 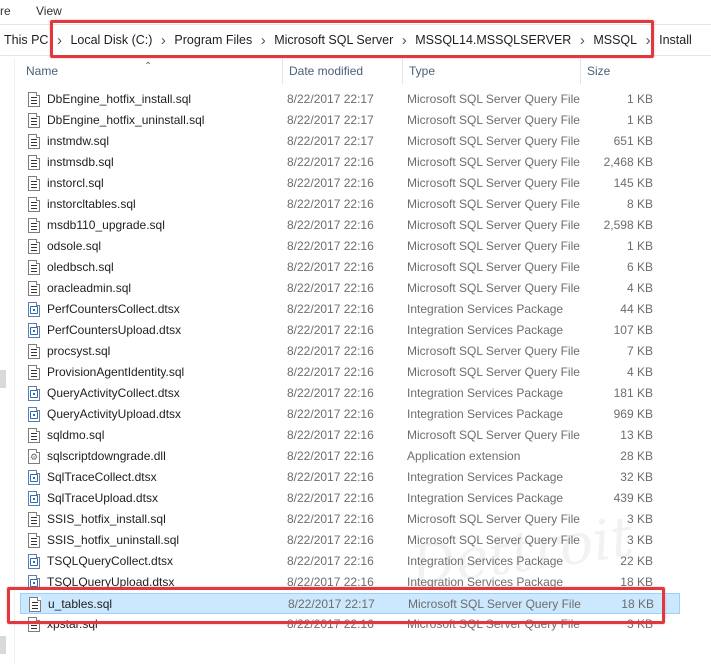 I want to click on column-name: Name ⌃, so click(x=151, y=71).